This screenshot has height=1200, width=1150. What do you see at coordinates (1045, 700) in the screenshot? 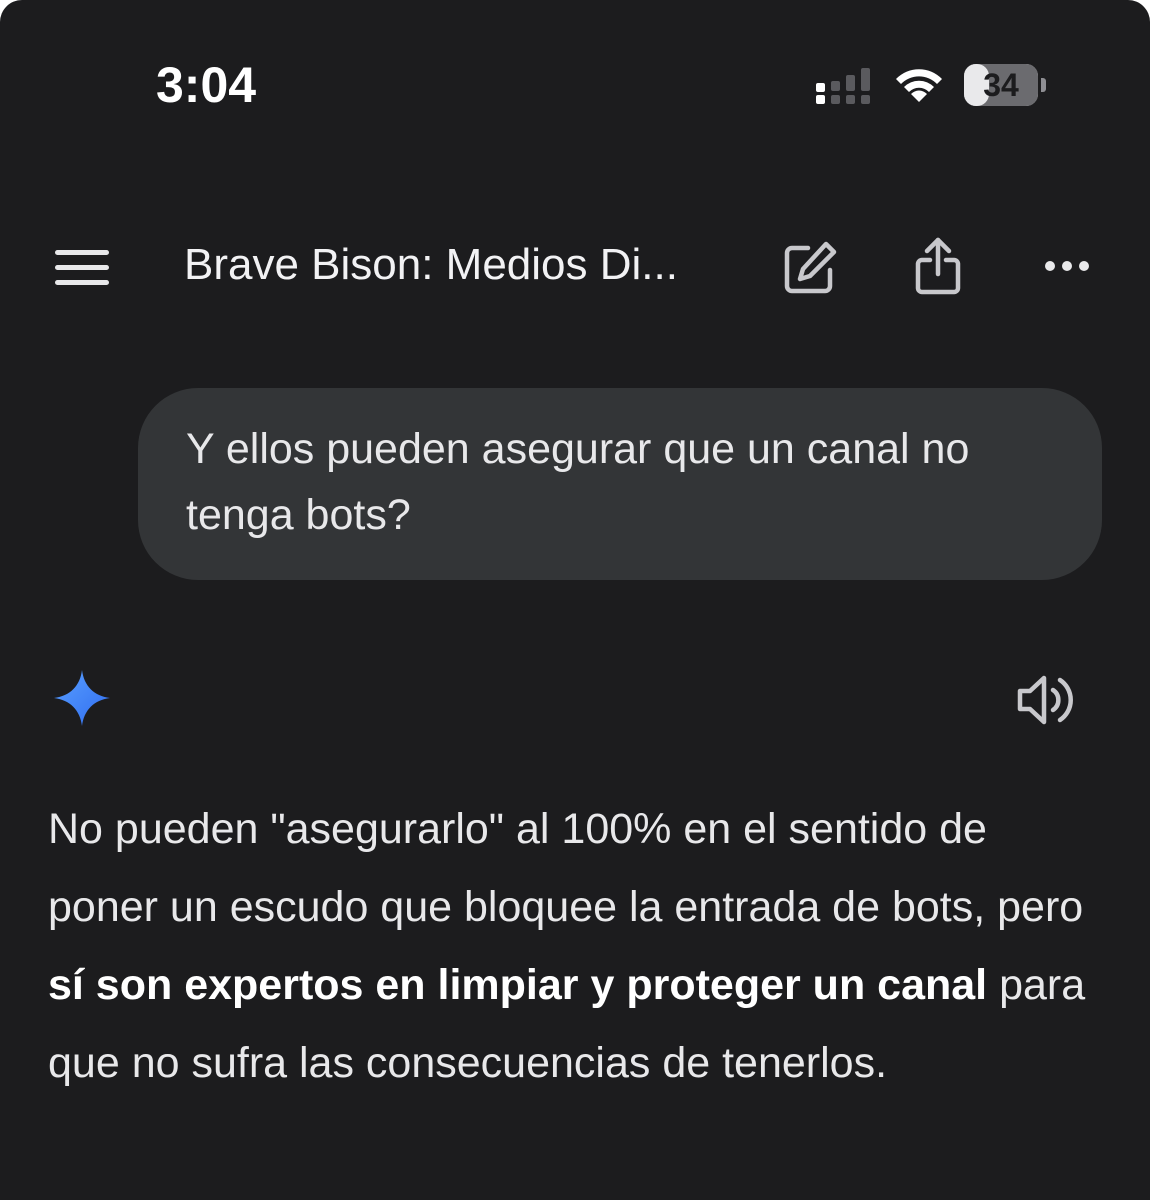
I see `speaker-icon` at bounding box center [1045, 700].